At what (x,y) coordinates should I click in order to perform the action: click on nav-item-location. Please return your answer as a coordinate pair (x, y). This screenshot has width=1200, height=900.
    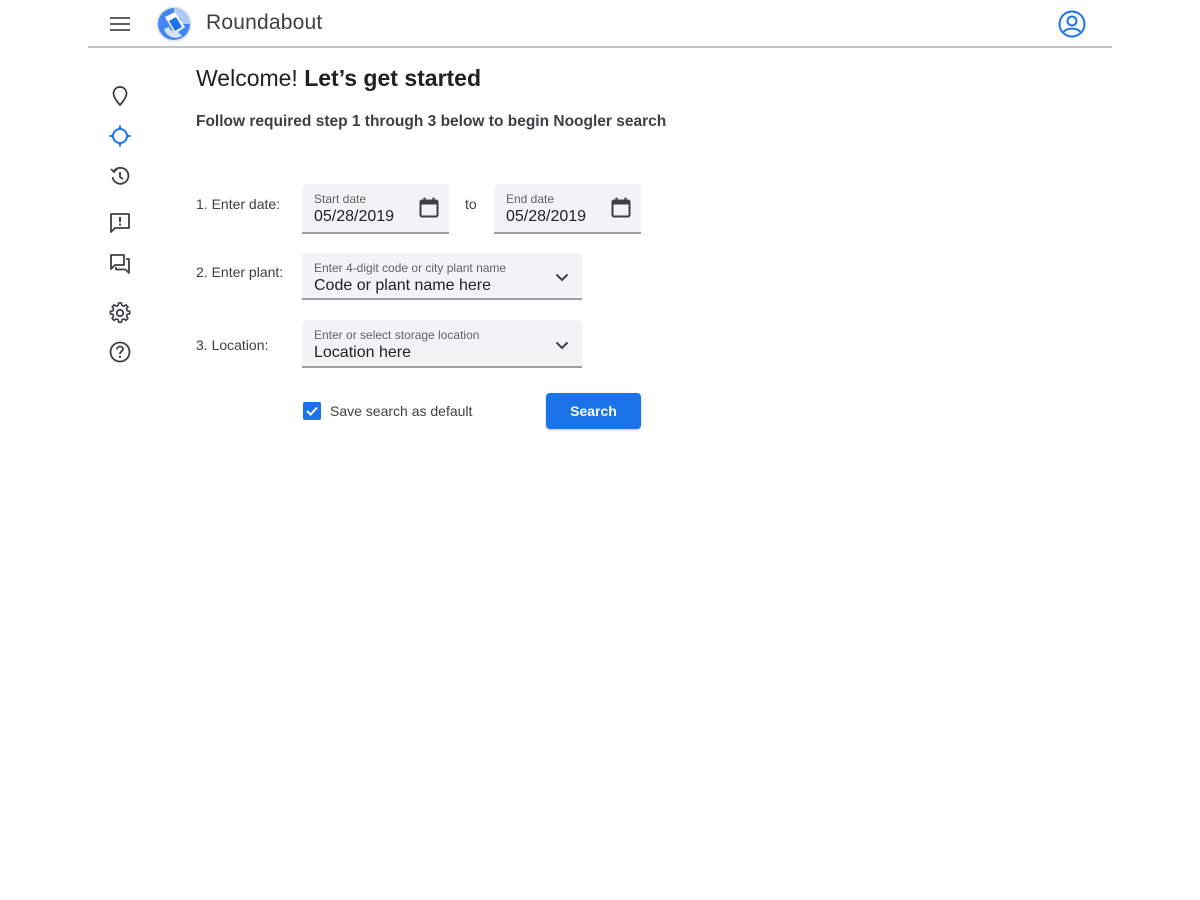
    Looking at the image, I should click on (120, 96).